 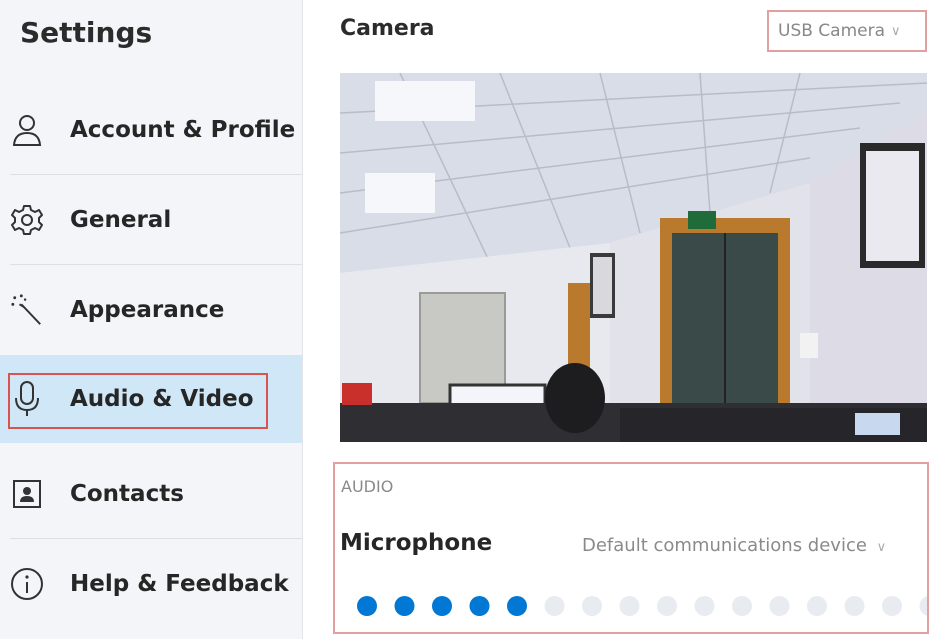 I want to click on sidebar-item-contacts: Contacts, so click(x=151, y=494).